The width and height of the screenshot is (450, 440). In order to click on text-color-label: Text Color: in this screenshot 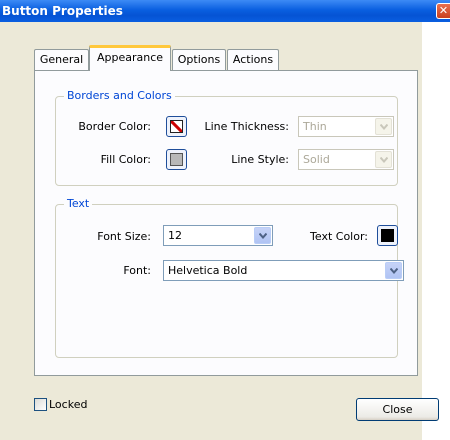, I will do `click(339, 236)`.